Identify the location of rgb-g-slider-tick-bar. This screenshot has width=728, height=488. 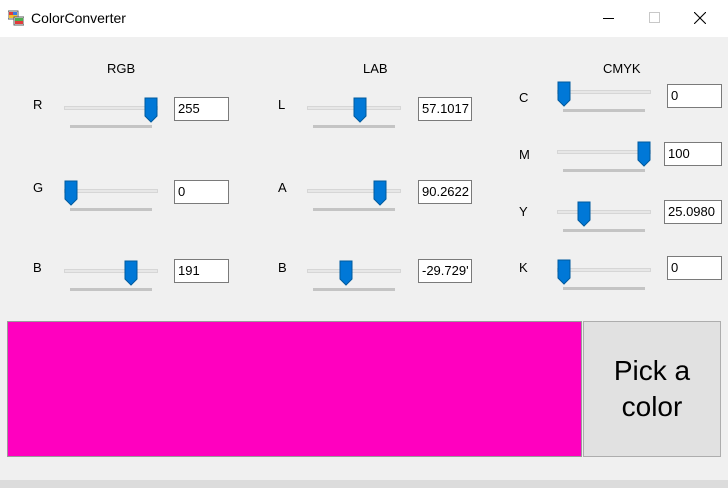
(111, 209).